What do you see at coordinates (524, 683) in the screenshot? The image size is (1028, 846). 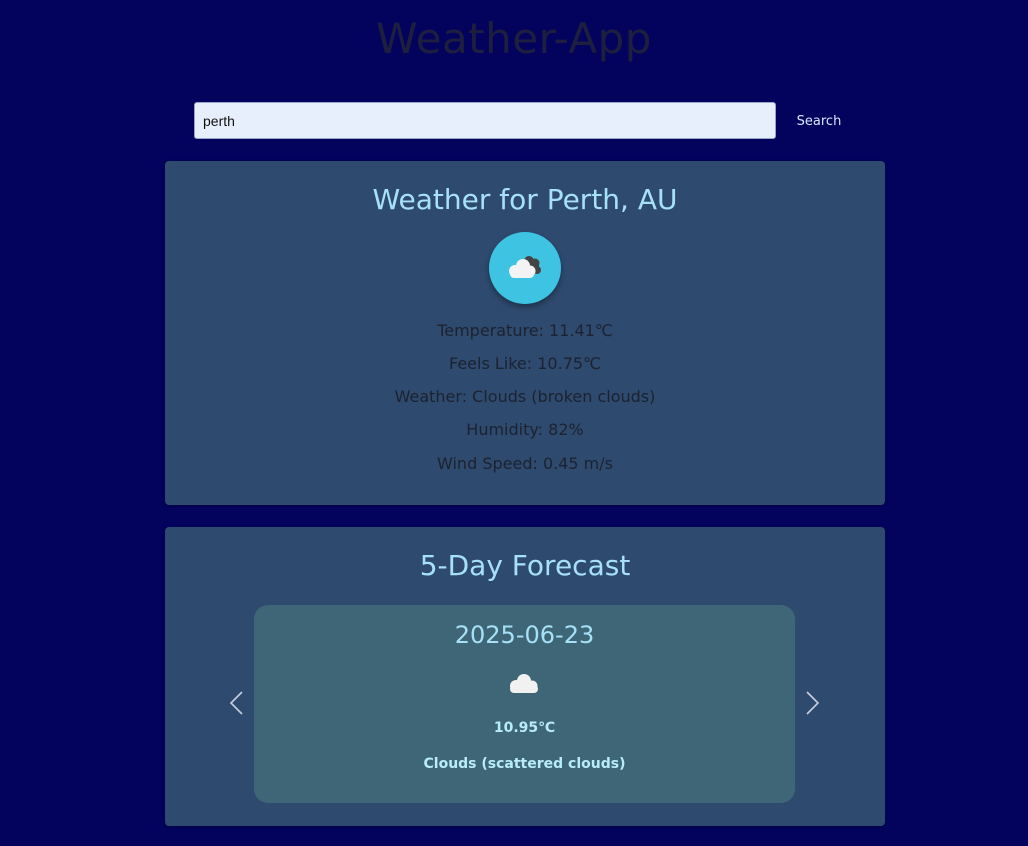 I see `scattered-clouds-icon` at bounding box center [524, 683].